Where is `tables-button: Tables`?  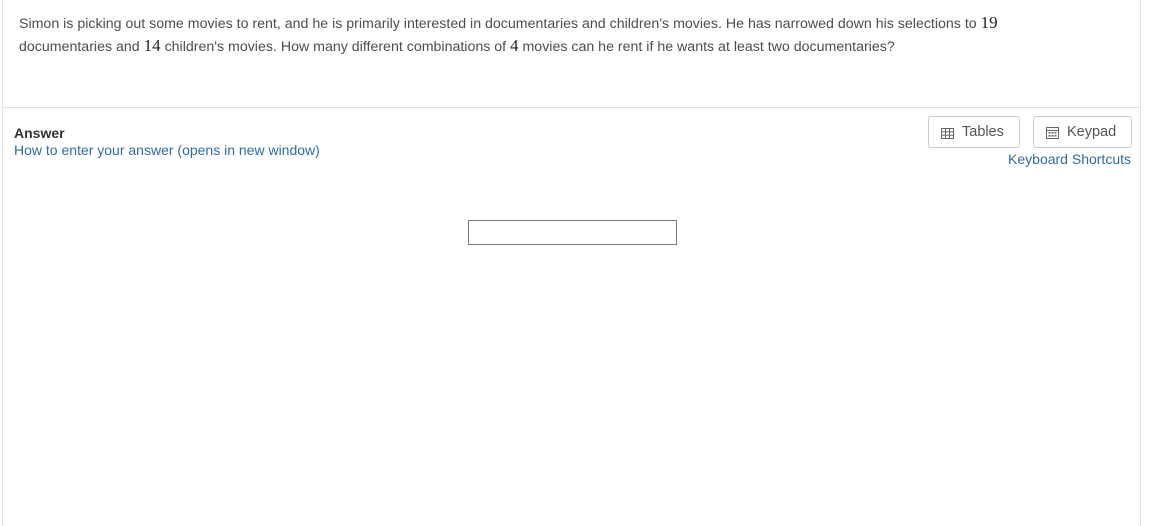 tables-button: Tables is located at coordinates (974, 132).